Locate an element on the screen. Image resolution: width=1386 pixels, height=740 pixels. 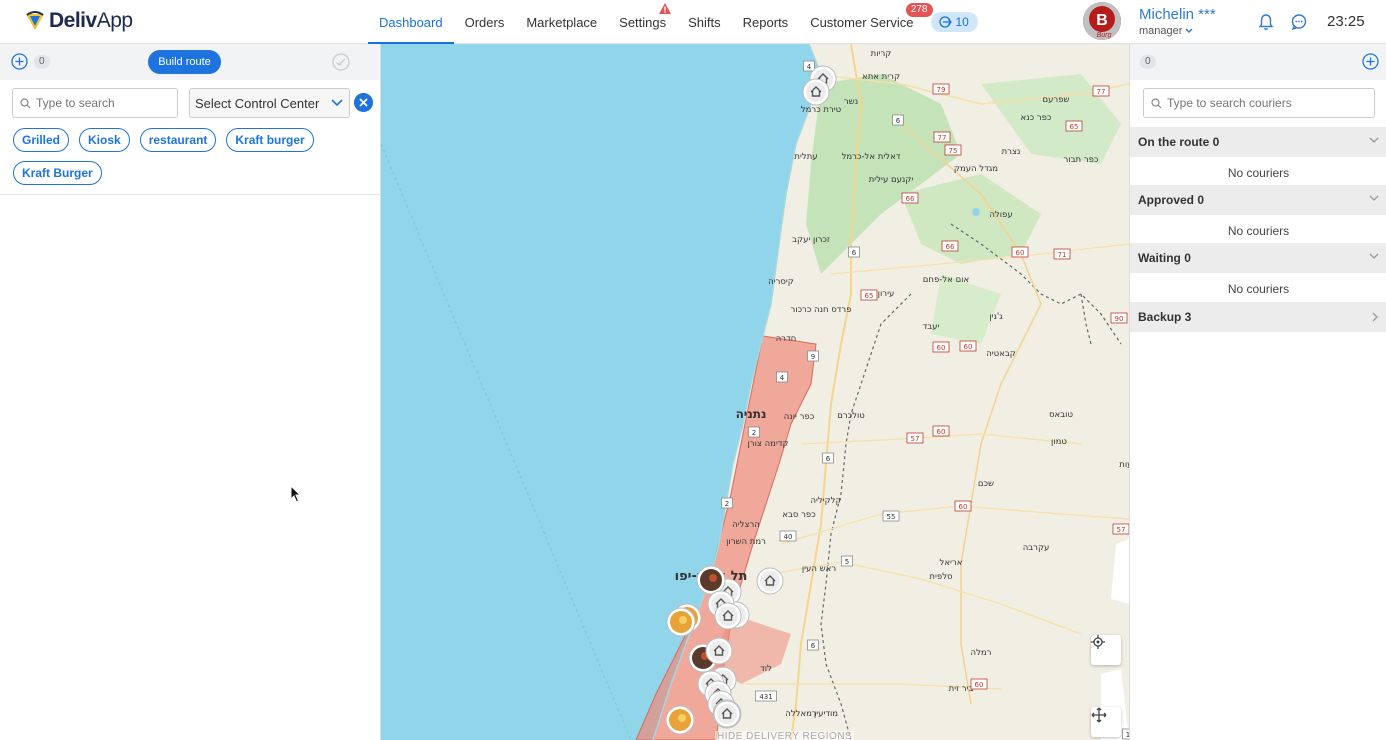
courier-search-field is located at coordinates (1259, 103).